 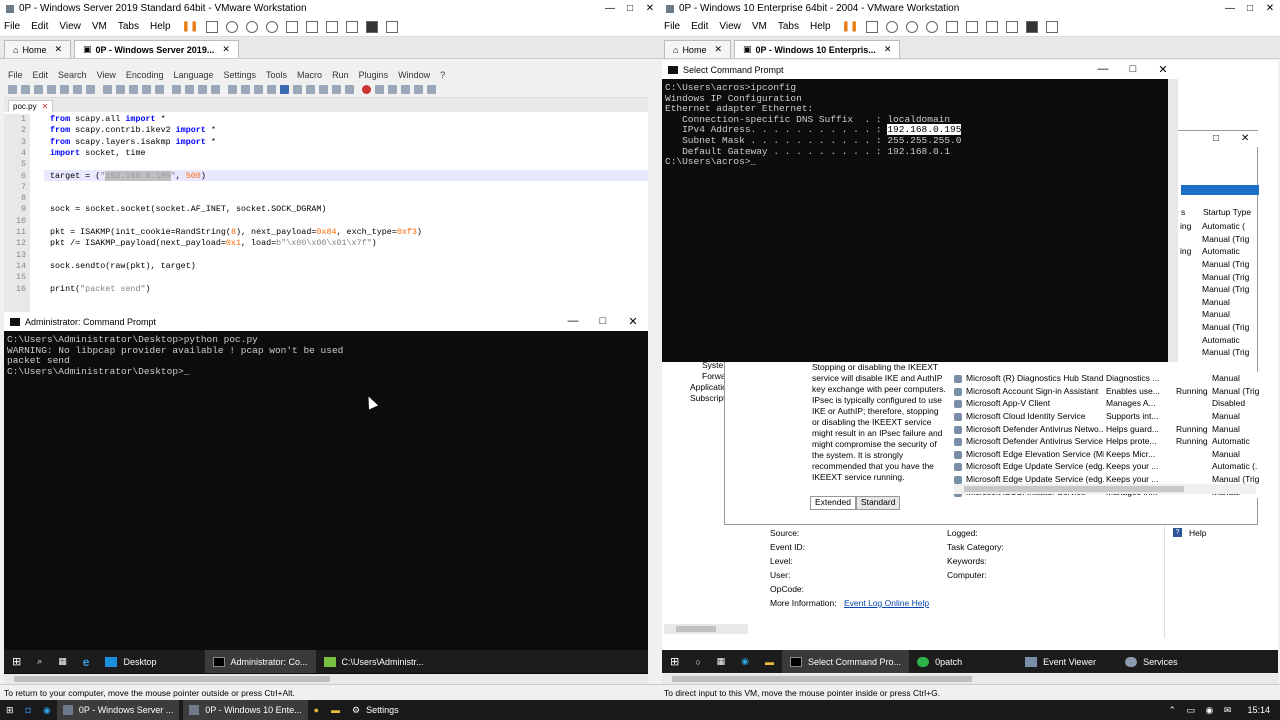 What do you see at coordinates (714, 376) in the screenshot?
I see `tree-item-forwarded: Forwa` at bounding box center [714, 376].